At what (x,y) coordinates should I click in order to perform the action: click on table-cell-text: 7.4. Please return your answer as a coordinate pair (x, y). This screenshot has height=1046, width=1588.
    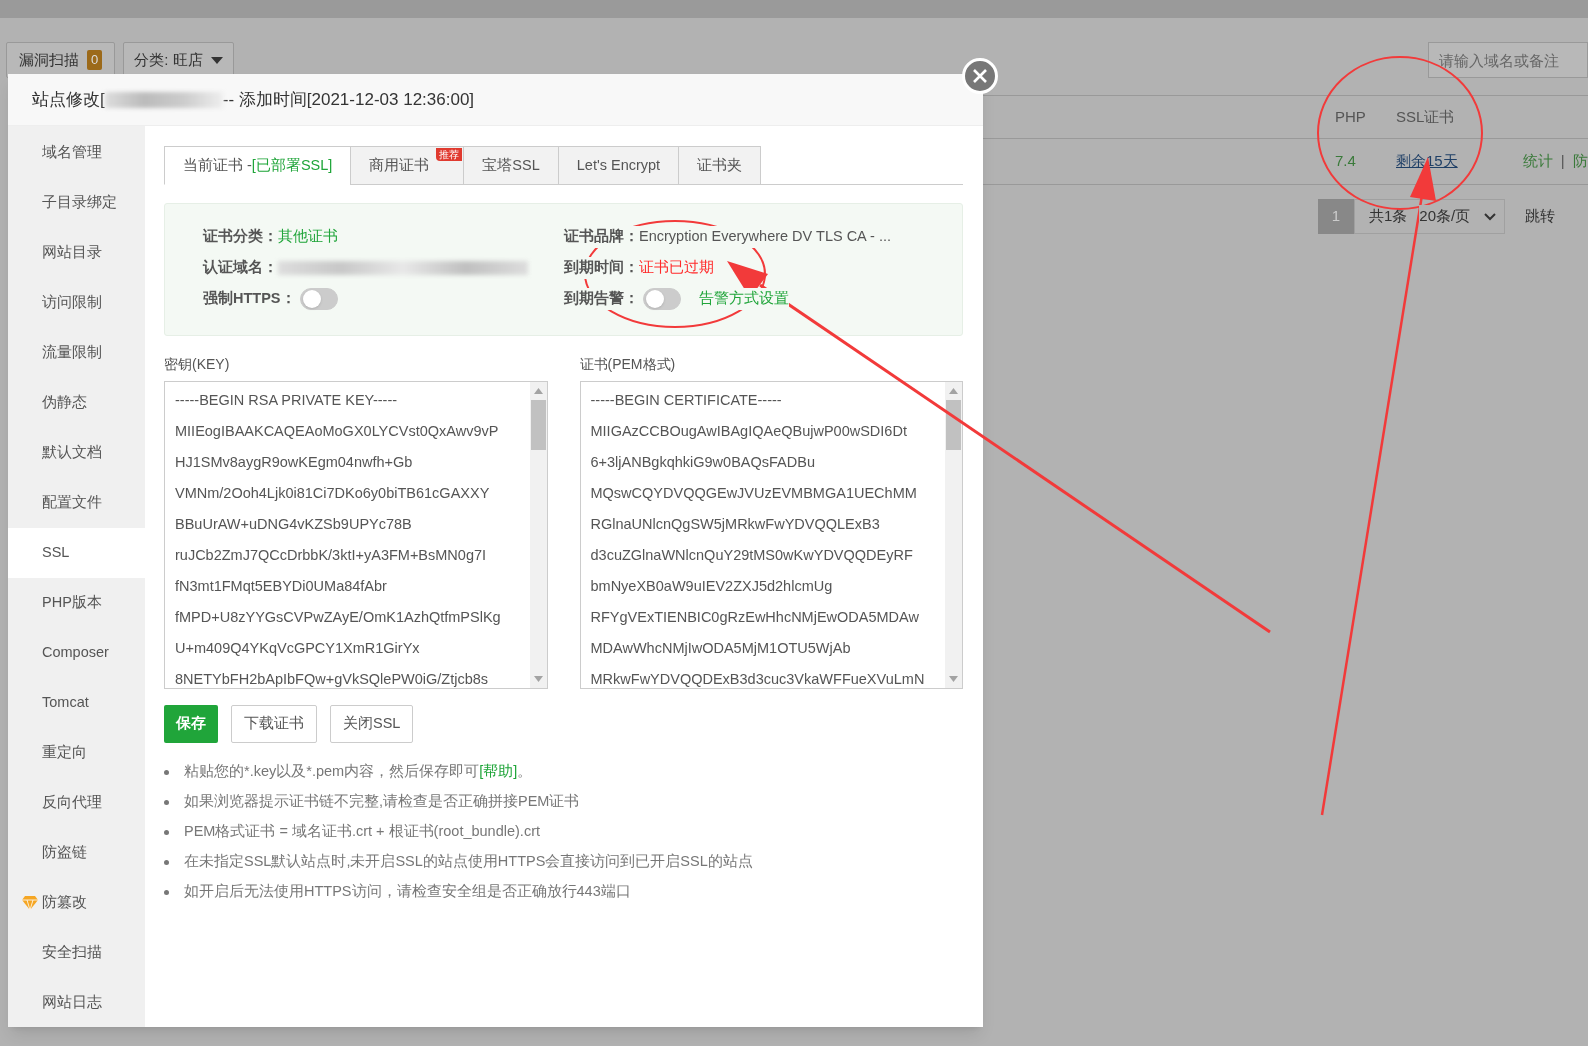
    Looking at the image, I should click on (1346, 161).